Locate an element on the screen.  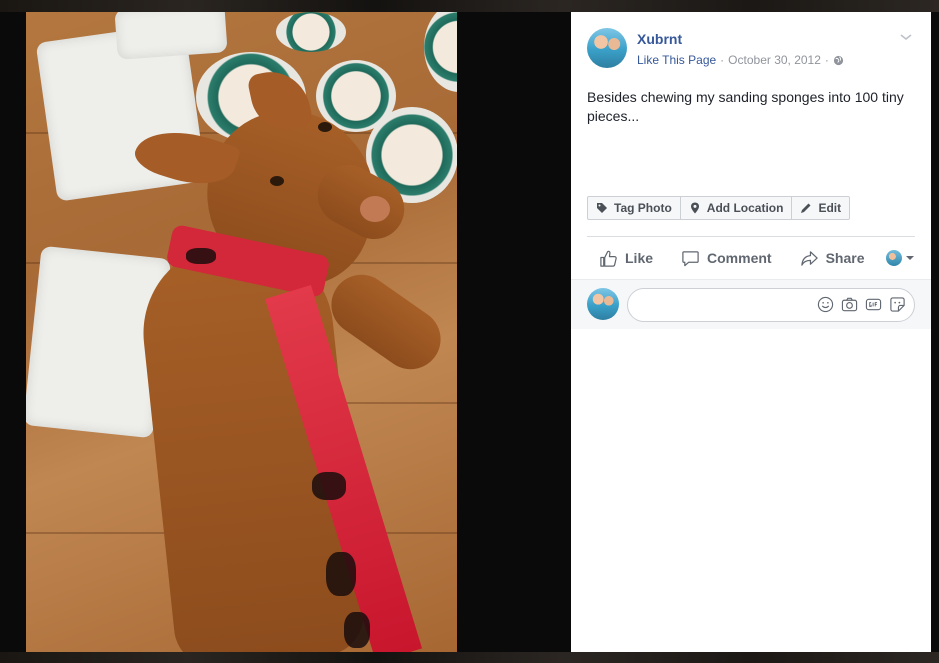
gif-icon is located at coordinates (873, 304).